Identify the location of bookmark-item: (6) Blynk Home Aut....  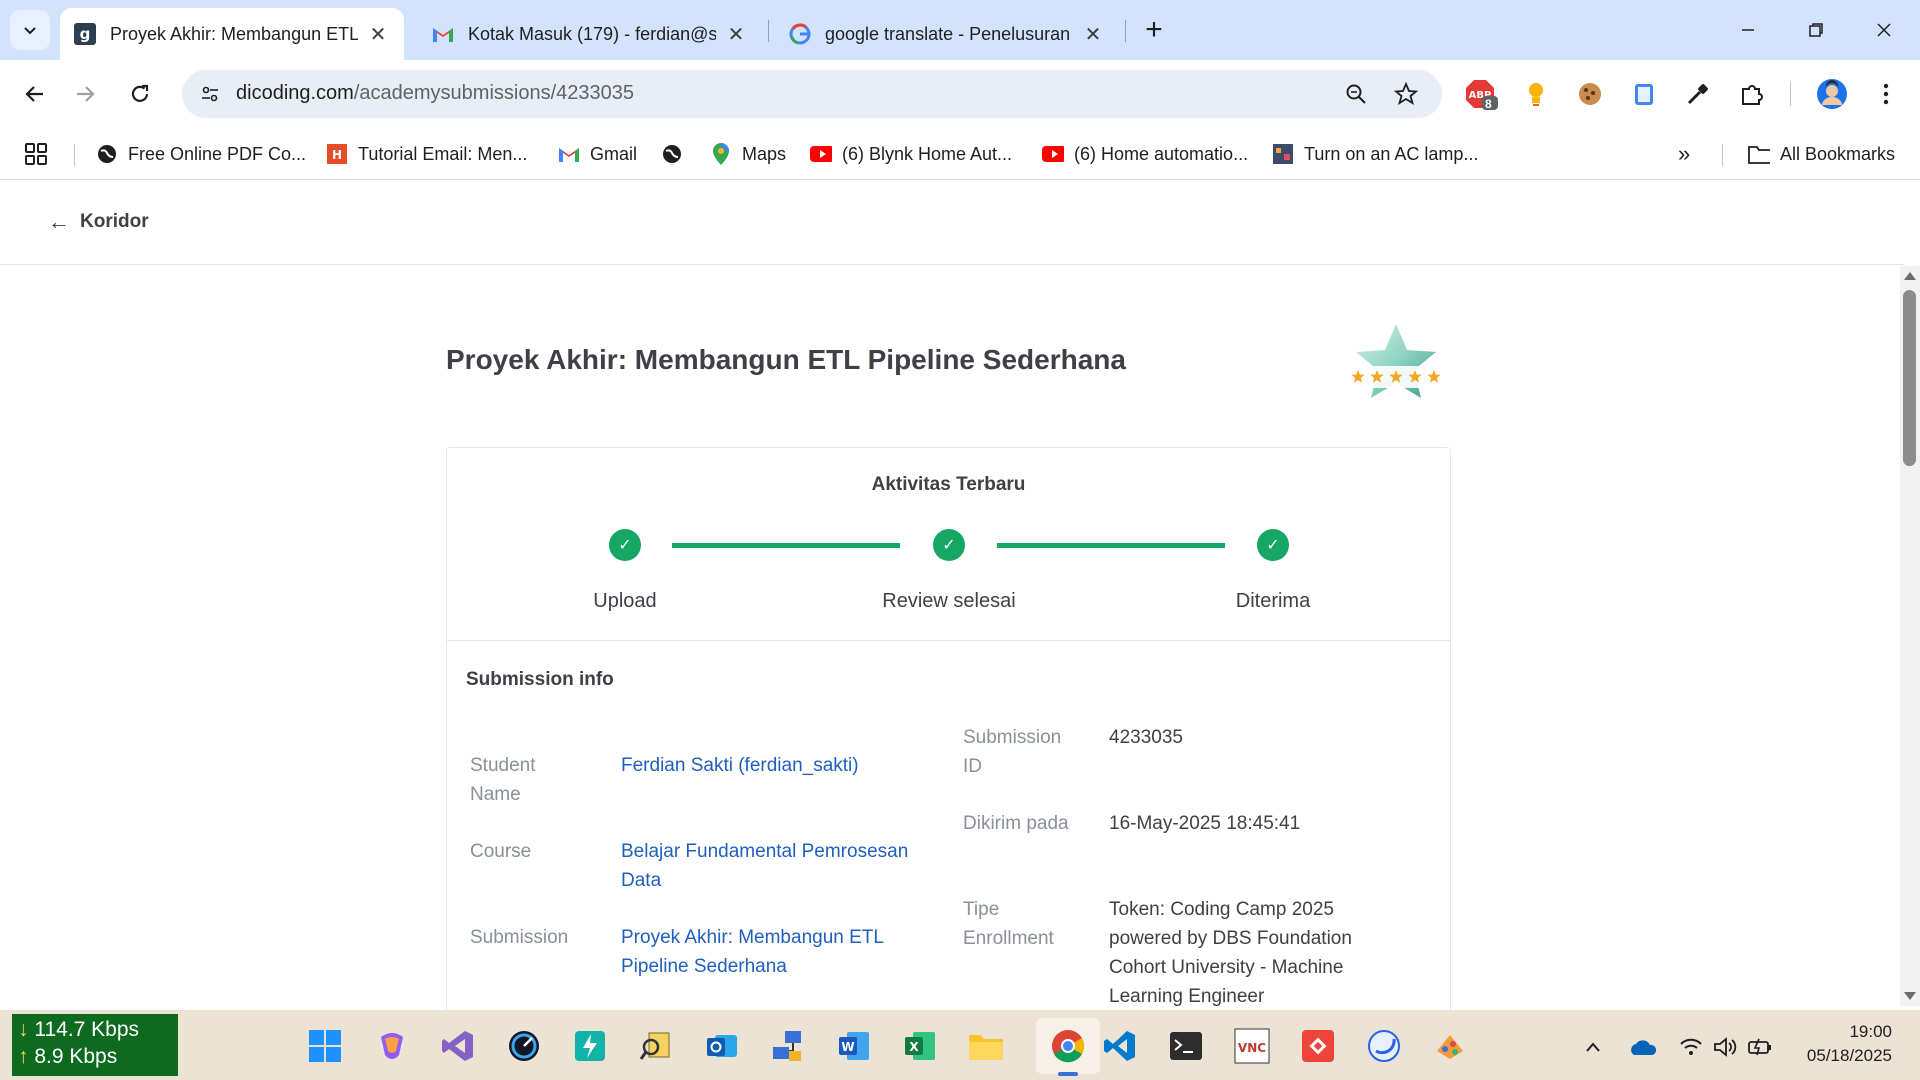
(911, 154).